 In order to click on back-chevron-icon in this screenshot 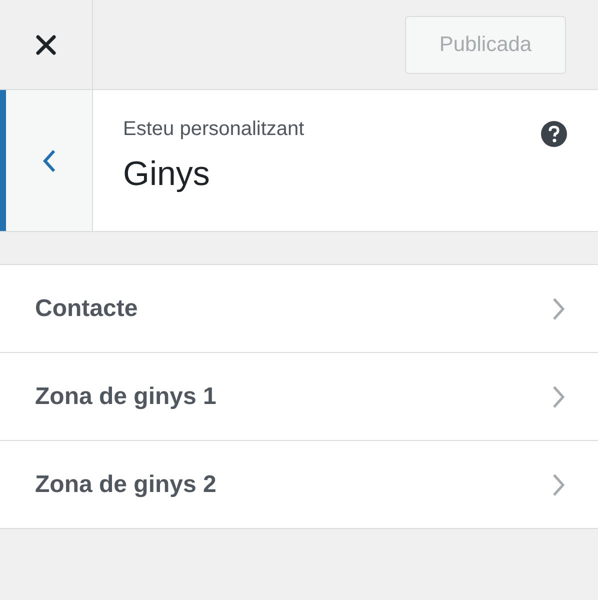, I will do `click(49, 161)`.